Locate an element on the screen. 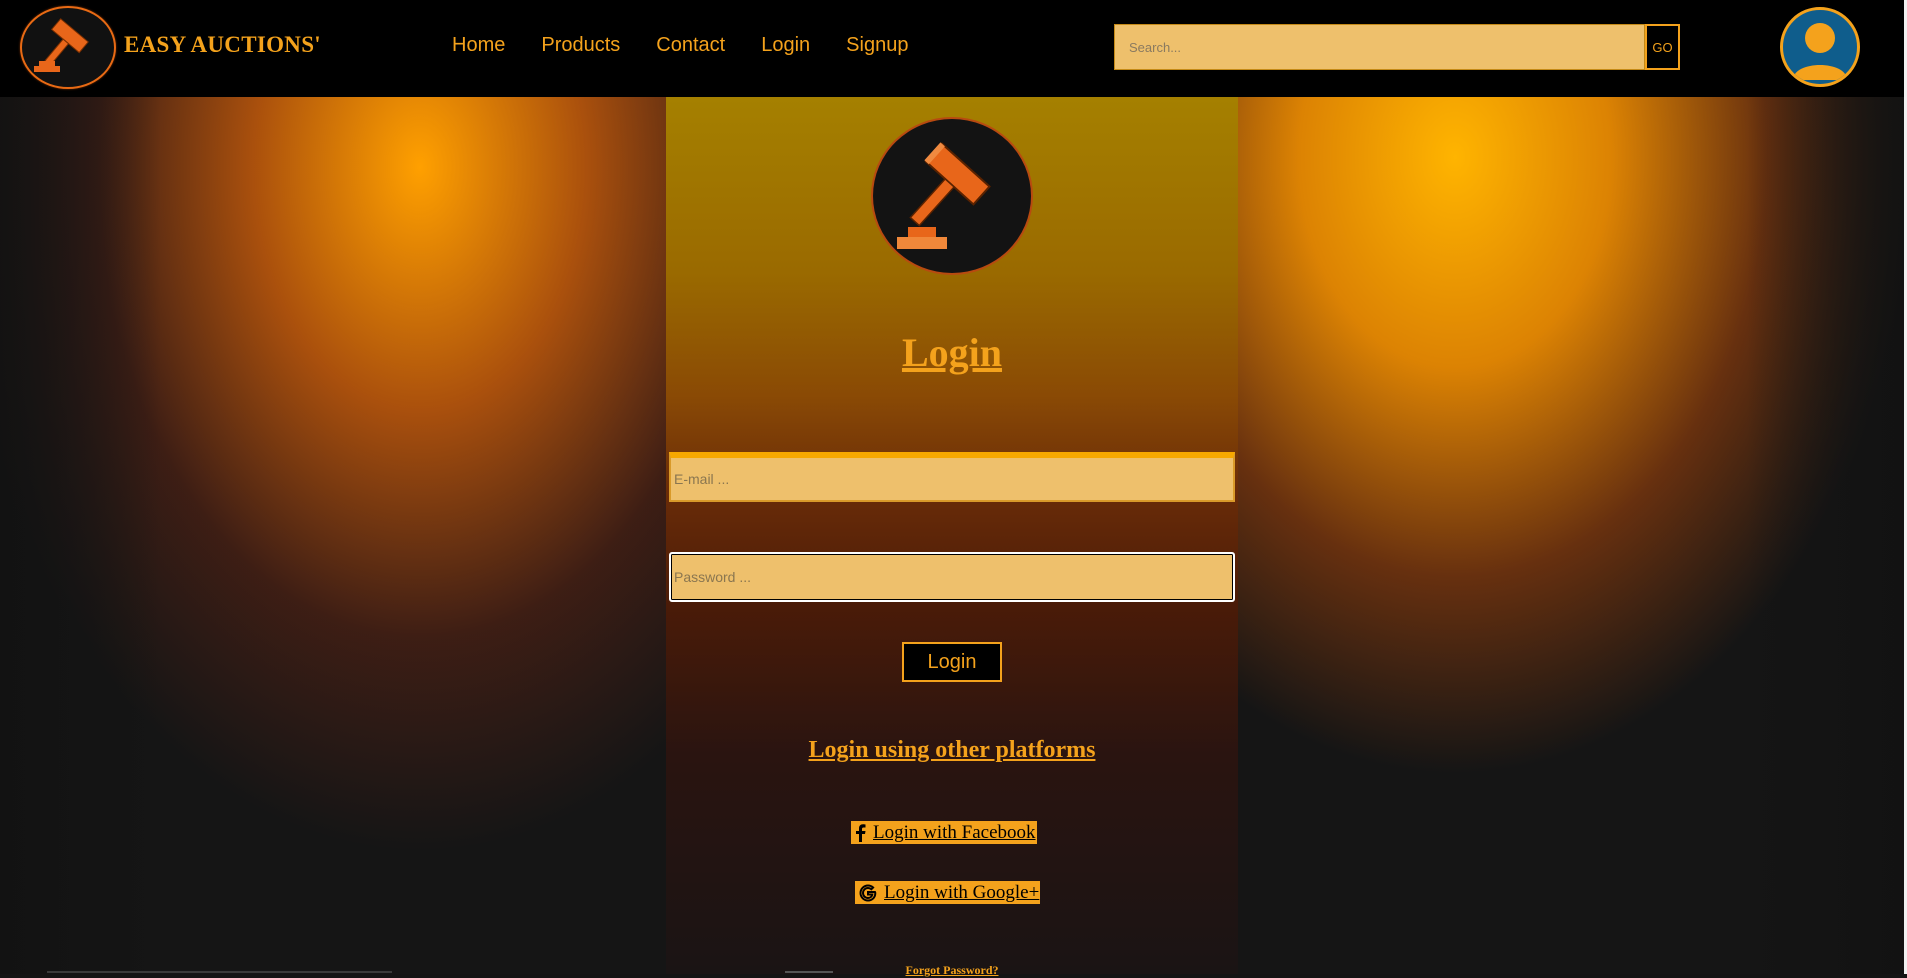  facebook-login-button: Login with Facebook is located at coordinates (944, 832).